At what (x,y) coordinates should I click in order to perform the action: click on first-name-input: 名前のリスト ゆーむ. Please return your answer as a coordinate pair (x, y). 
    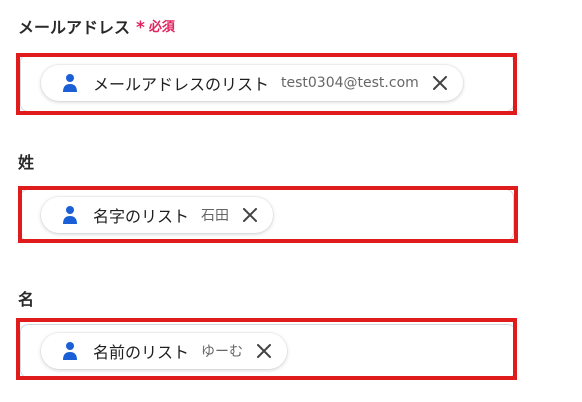
    Looking at the image, I should click on (268, 351).